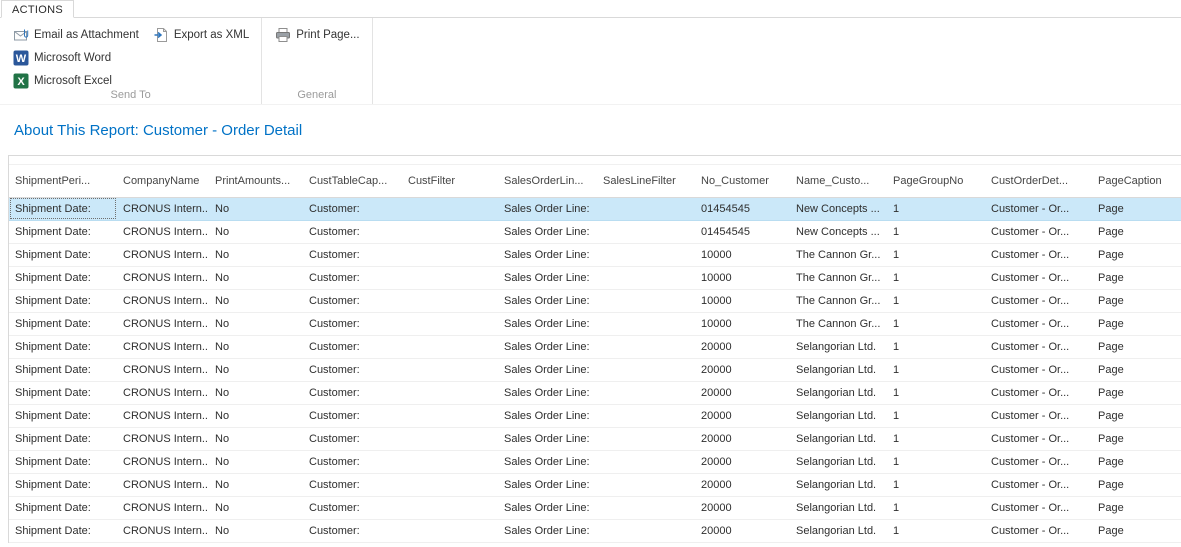 Image resolution: width=1181 pixels, height=547 pixels. I want to click on cell-no-customer: 10000, so click(742, 324).